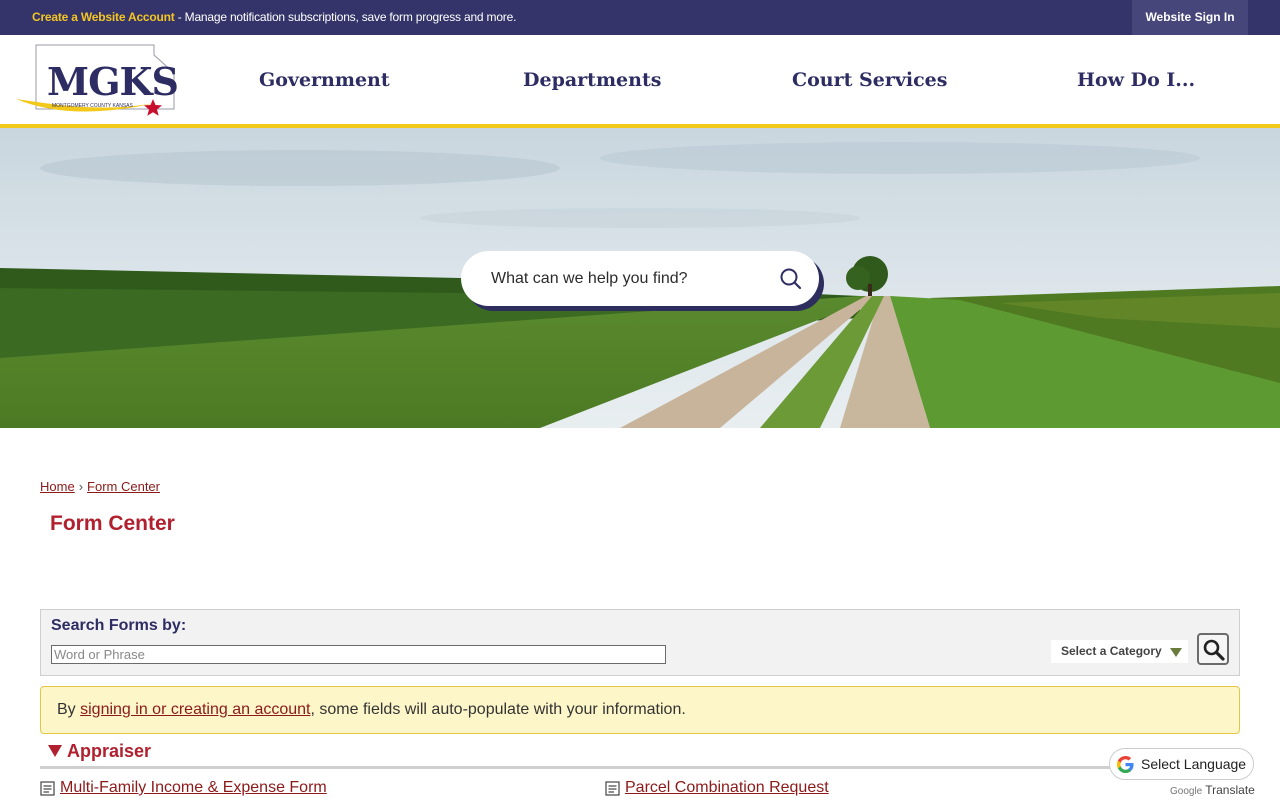 The height and width of the screenshot is (800, 1280). I want to click on google-g-icon, so click(1125, 764).